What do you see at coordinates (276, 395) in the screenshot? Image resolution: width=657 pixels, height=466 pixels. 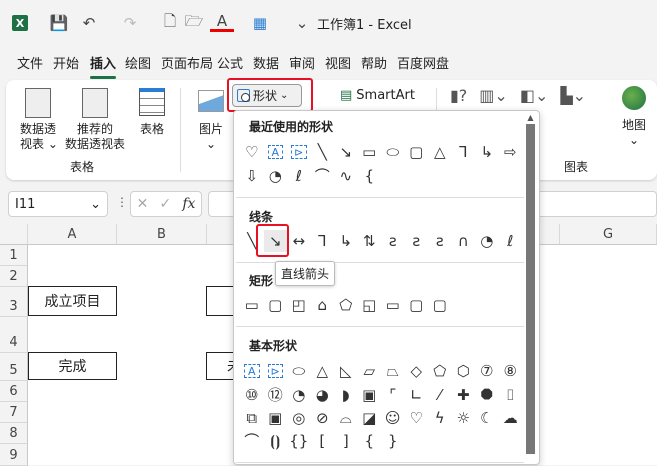 I see `shape-item: ⑫` at bounding box center [276, 395].